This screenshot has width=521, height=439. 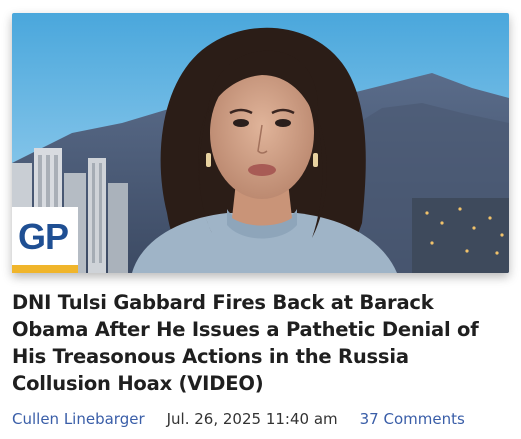 What do you see at coordinates (43, 236) in the screenshot?
I see `gp-logo-text: GP` at bounding box center [43, 236].